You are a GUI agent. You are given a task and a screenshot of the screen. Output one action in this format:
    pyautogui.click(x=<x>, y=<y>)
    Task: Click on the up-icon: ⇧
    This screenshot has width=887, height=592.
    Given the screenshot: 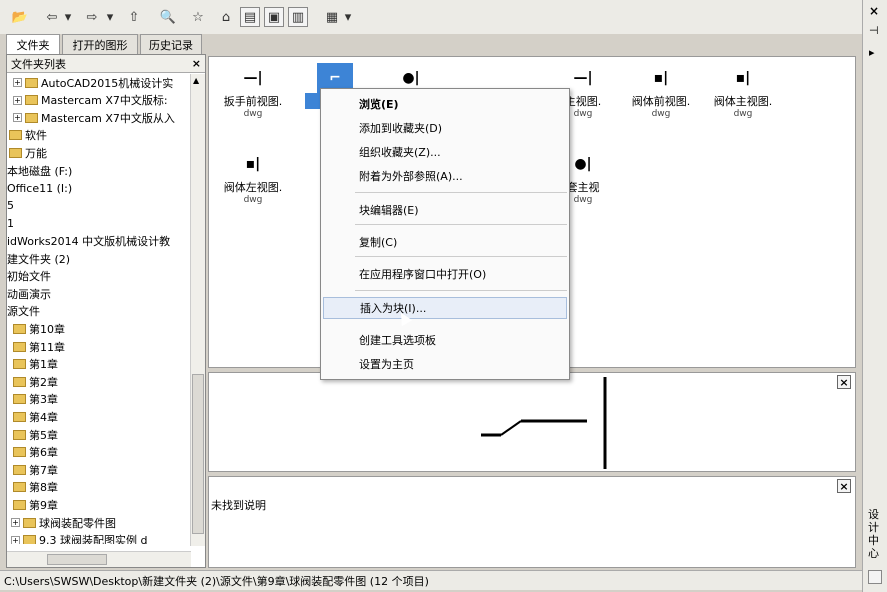 What is the action you would take?
    pyautogui.click(x=134, y=17)
    